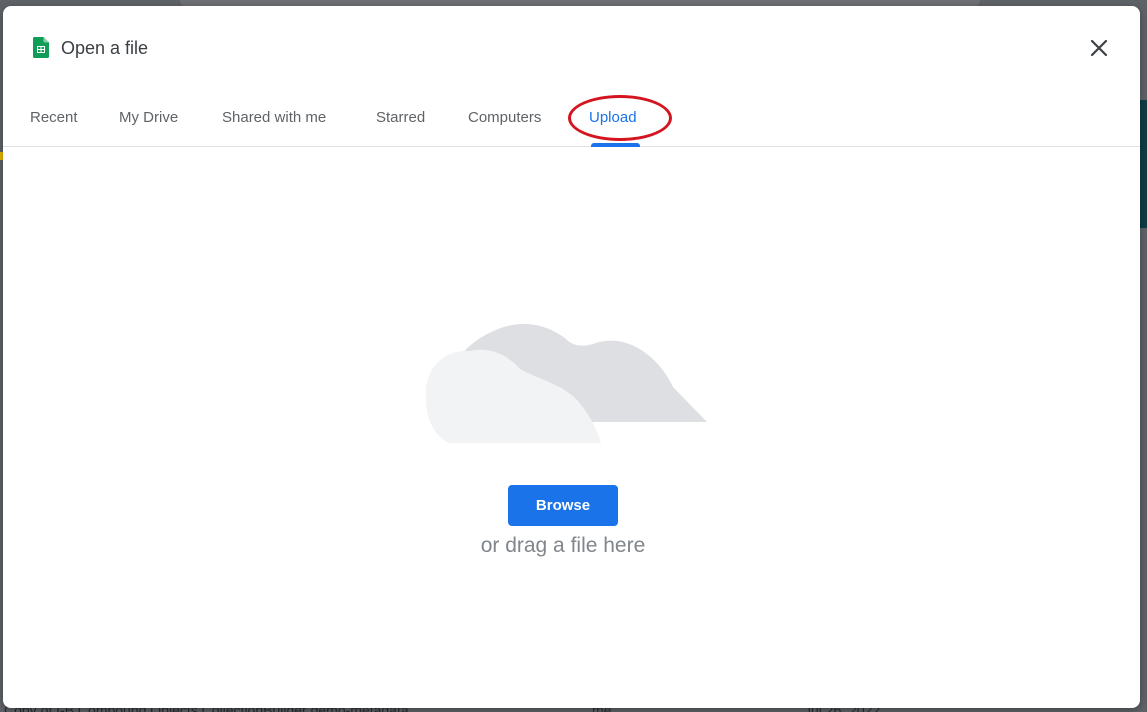  What do you see at coordinates (148, 118) in the screenshot?
I see `tab-my-drive: My Drive` at bounding box center [148, 118].